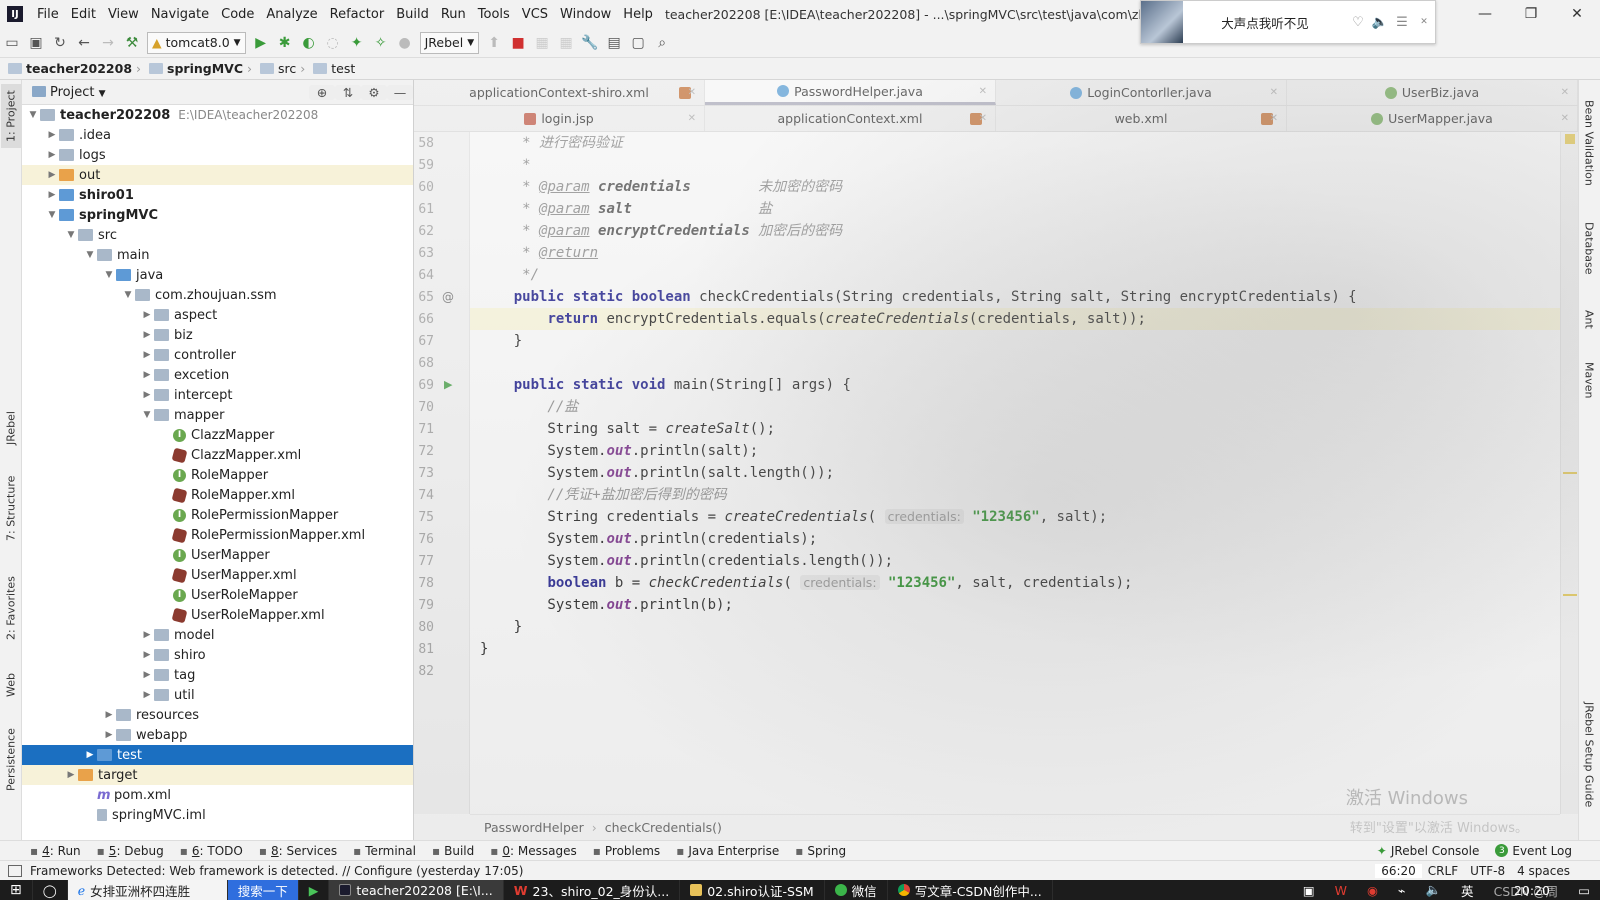 The image size is (1600, 900). Describe the element at coordinates (424, 649) in the screenshot. I see `line-number: 81` at that location.